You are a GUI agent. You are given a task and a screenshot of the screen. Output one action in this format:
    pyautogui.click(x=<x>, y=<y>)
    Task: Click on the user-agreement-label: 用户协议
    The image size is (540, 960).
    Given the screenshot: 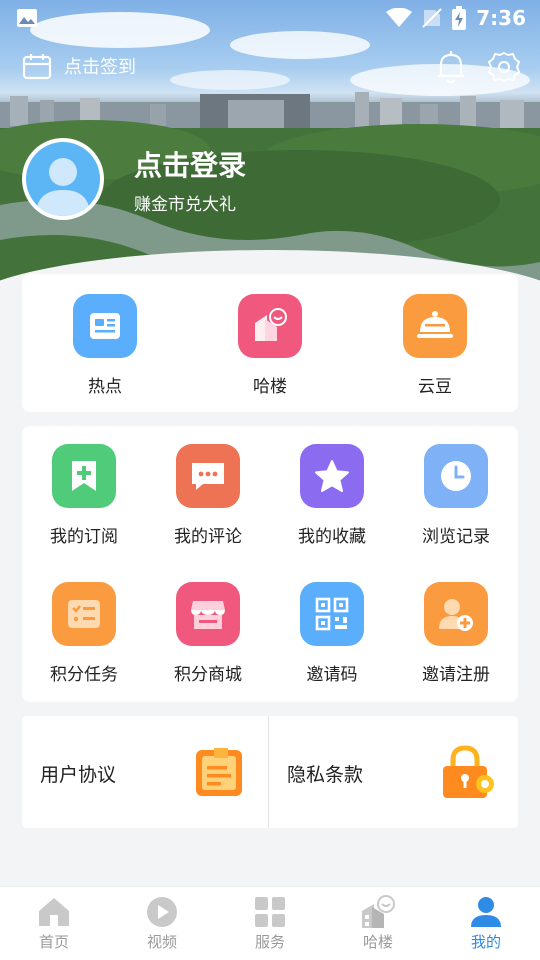 What is the action you would take?
    pyautogui.click(x=78, y=775)
    